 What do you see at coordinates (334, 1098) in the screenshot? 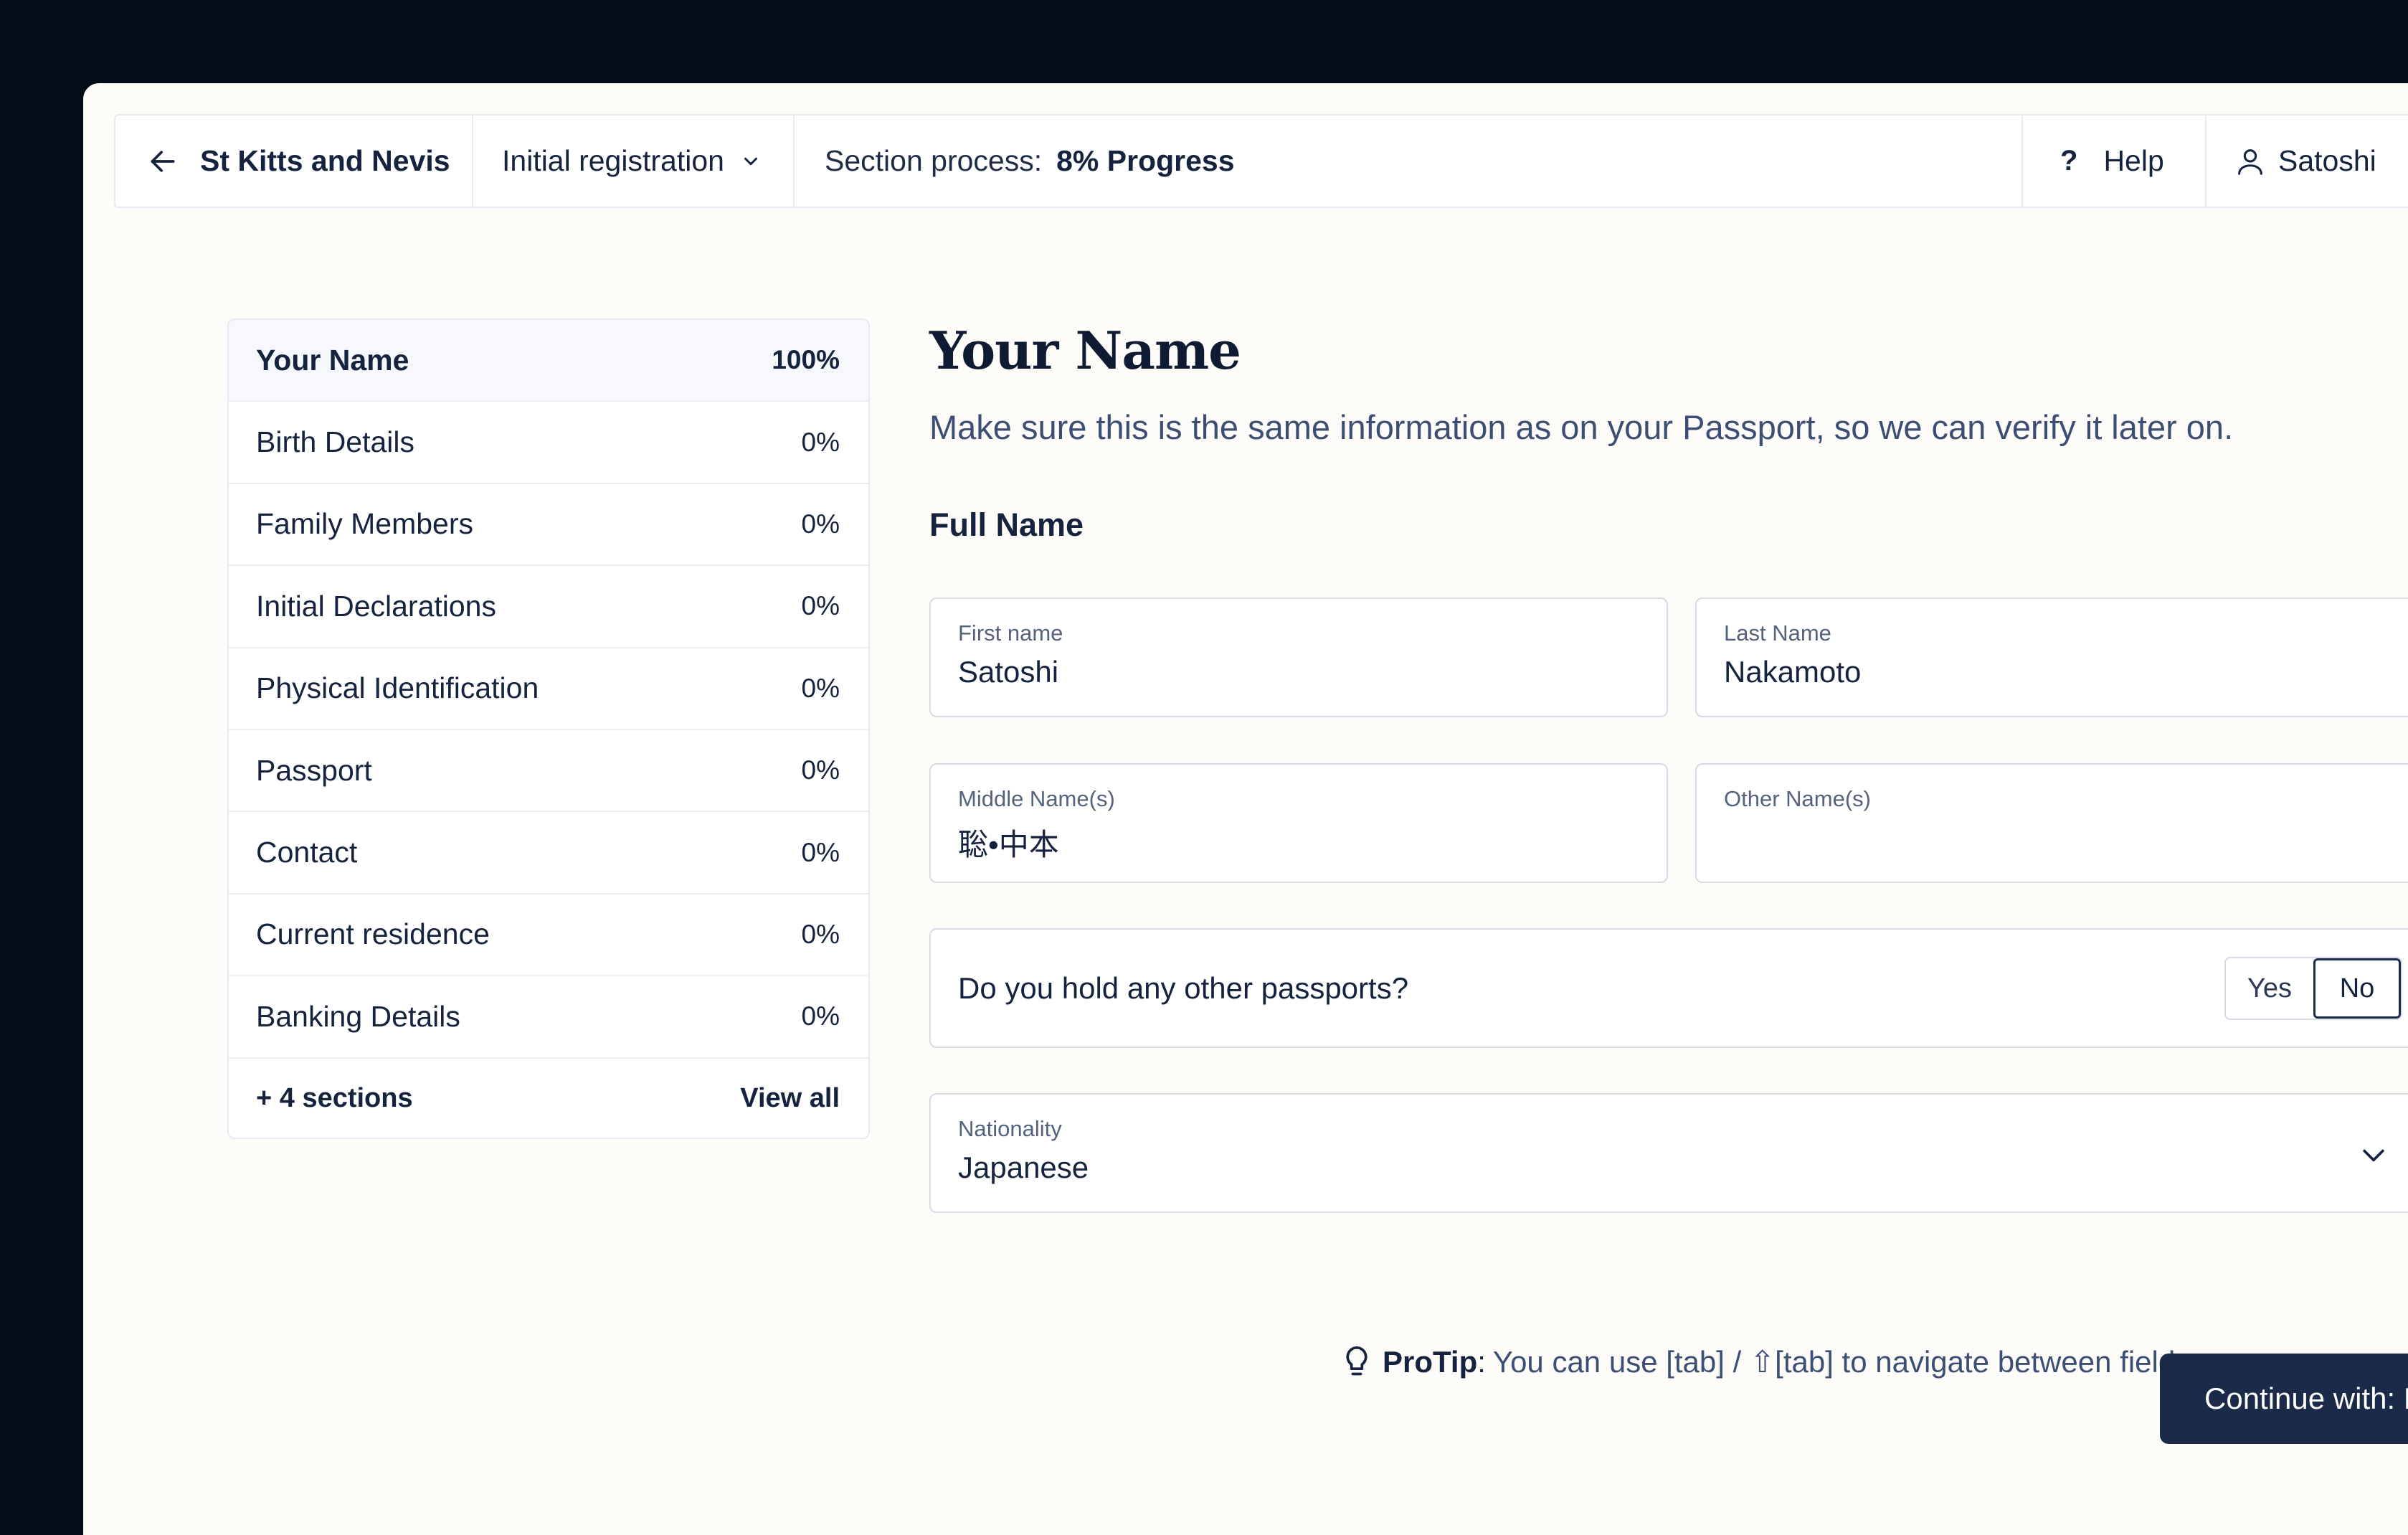
I see `more-sections-label: + 4 sections` at bounding box center [334, 1098].